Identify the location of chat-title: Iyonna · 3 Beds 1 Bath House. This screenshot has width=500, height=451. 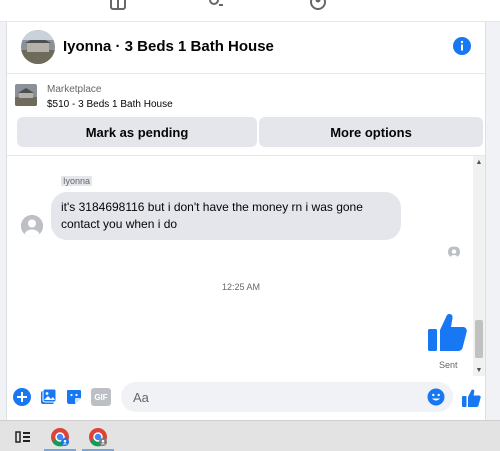
(168, 46).